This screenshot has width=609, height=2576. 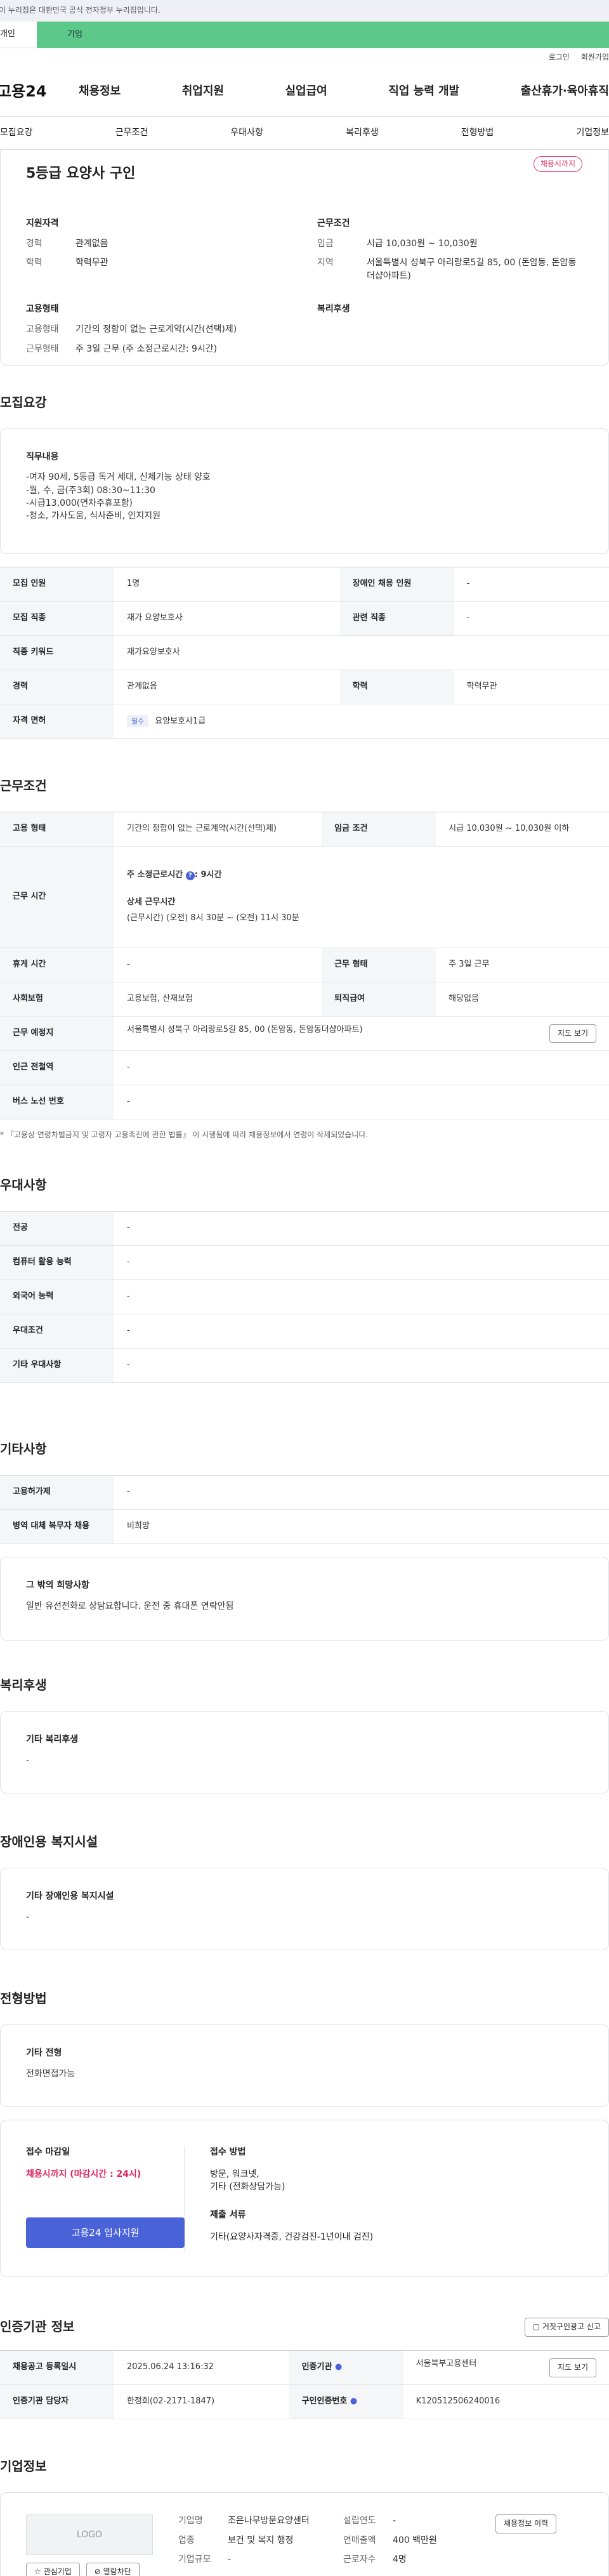 What do you see at coordinates (304, 1297) in the screenshot?
I see `pref-table: 전공 - 컴퓨터 활용 능력 - 외국어 능력 - 우대조건 - 기타 우대사항 -` at bounding box center [304, 1297].